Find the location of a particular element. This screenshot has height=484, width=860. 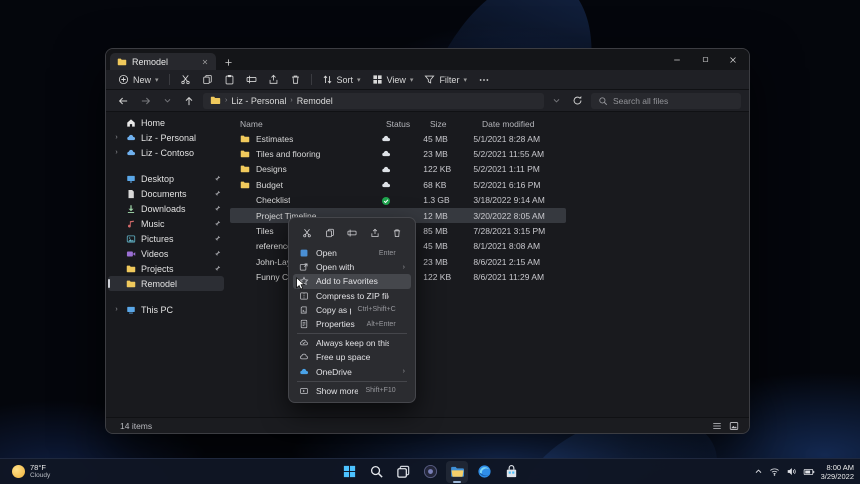

tab-close-icon is located at coordinates (205, 61).